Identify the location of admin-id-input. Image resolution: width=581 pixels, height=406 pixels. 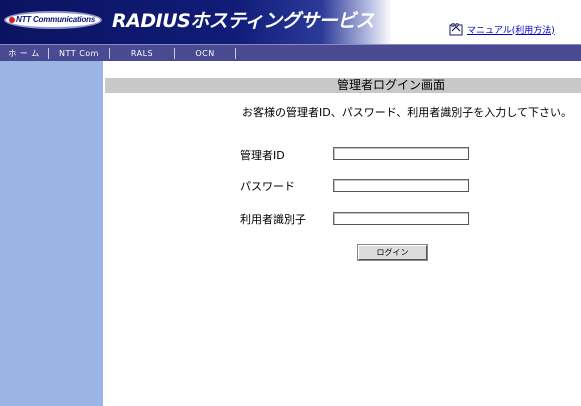
(401, 153).